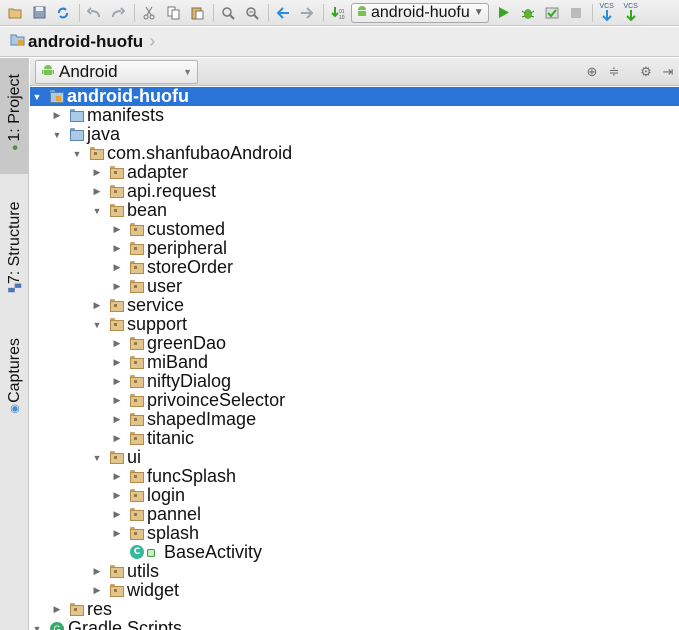  I want to click on tab-captures: ◉ Captures, so click(14, 379).